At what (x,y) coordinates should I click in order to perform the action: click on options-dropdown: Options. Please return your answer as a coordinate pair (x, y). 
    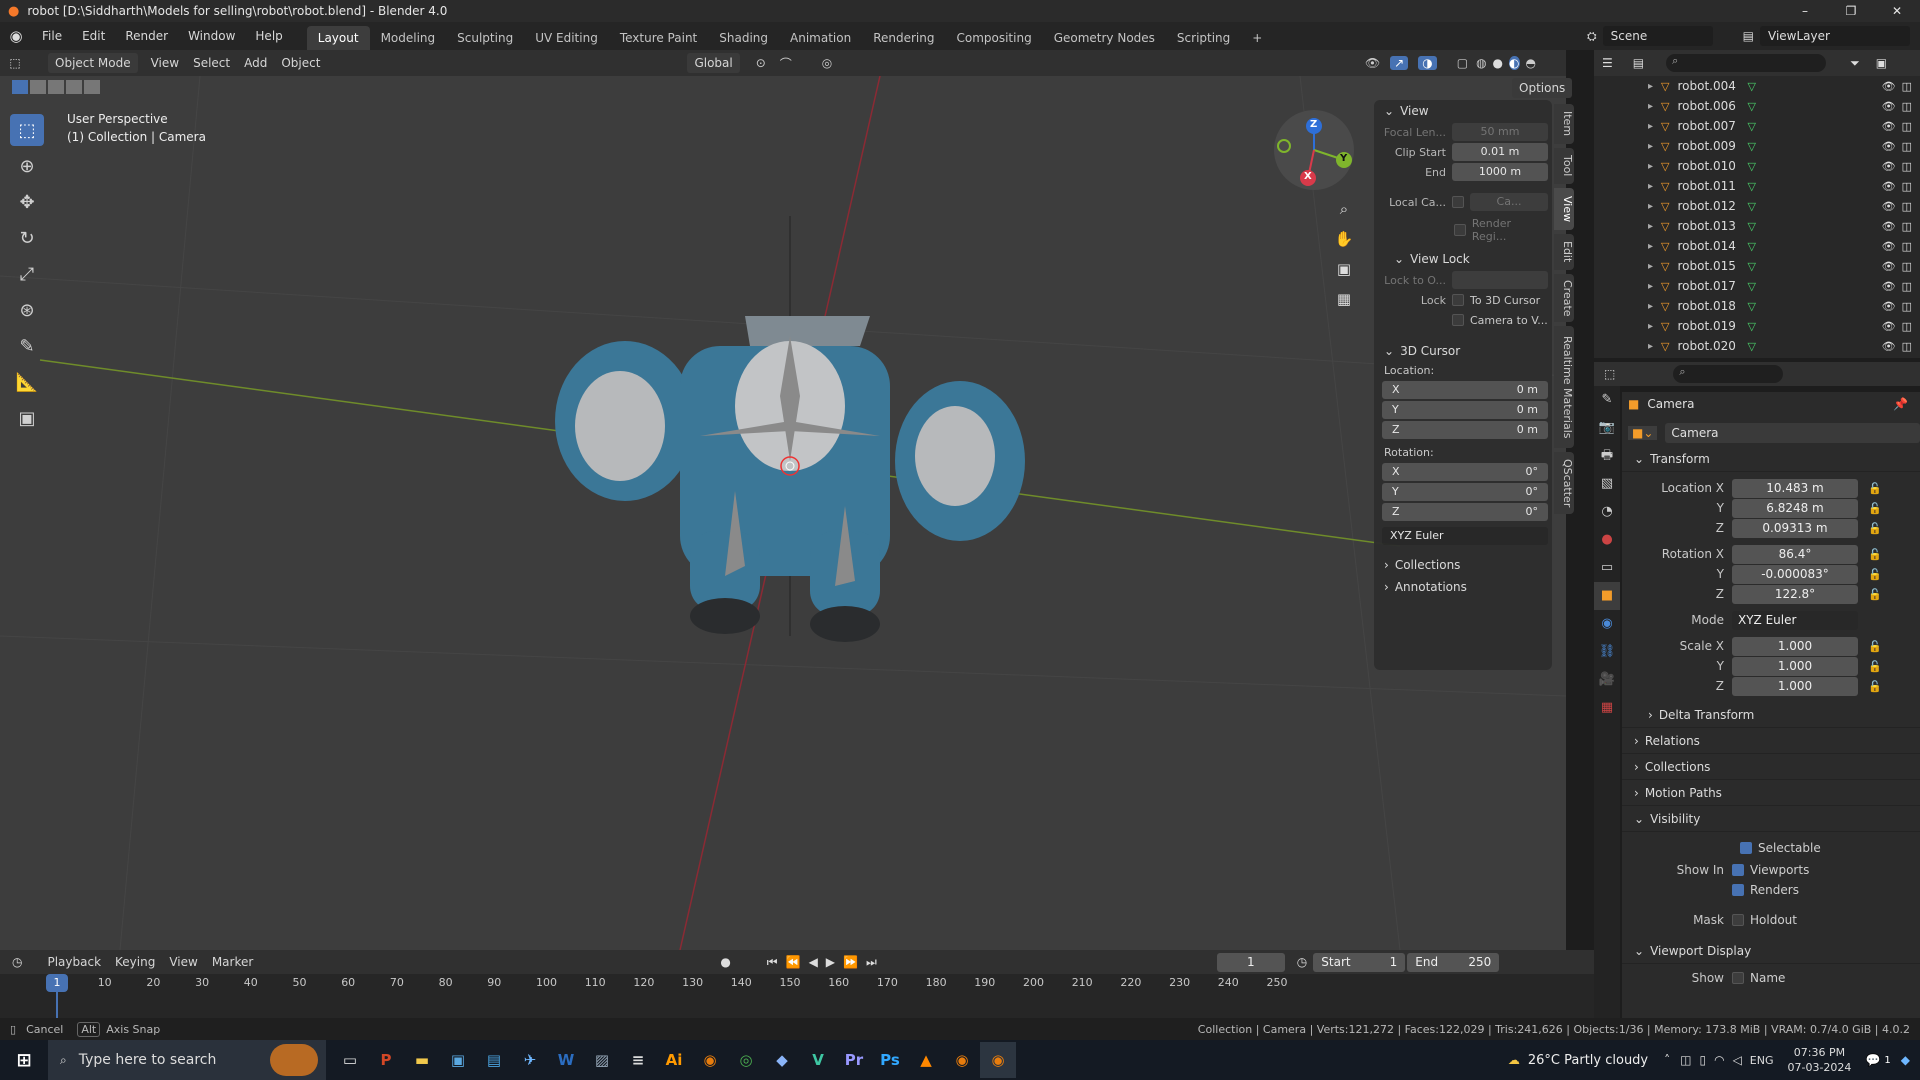
    Looking at the image, I should click on (1542, 88).